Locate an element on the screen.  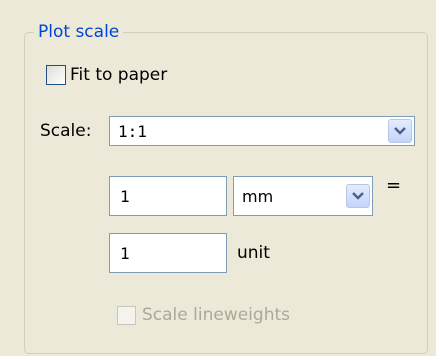
scale-dropdown-value: 1:1 is located at coordinates (132, 131).